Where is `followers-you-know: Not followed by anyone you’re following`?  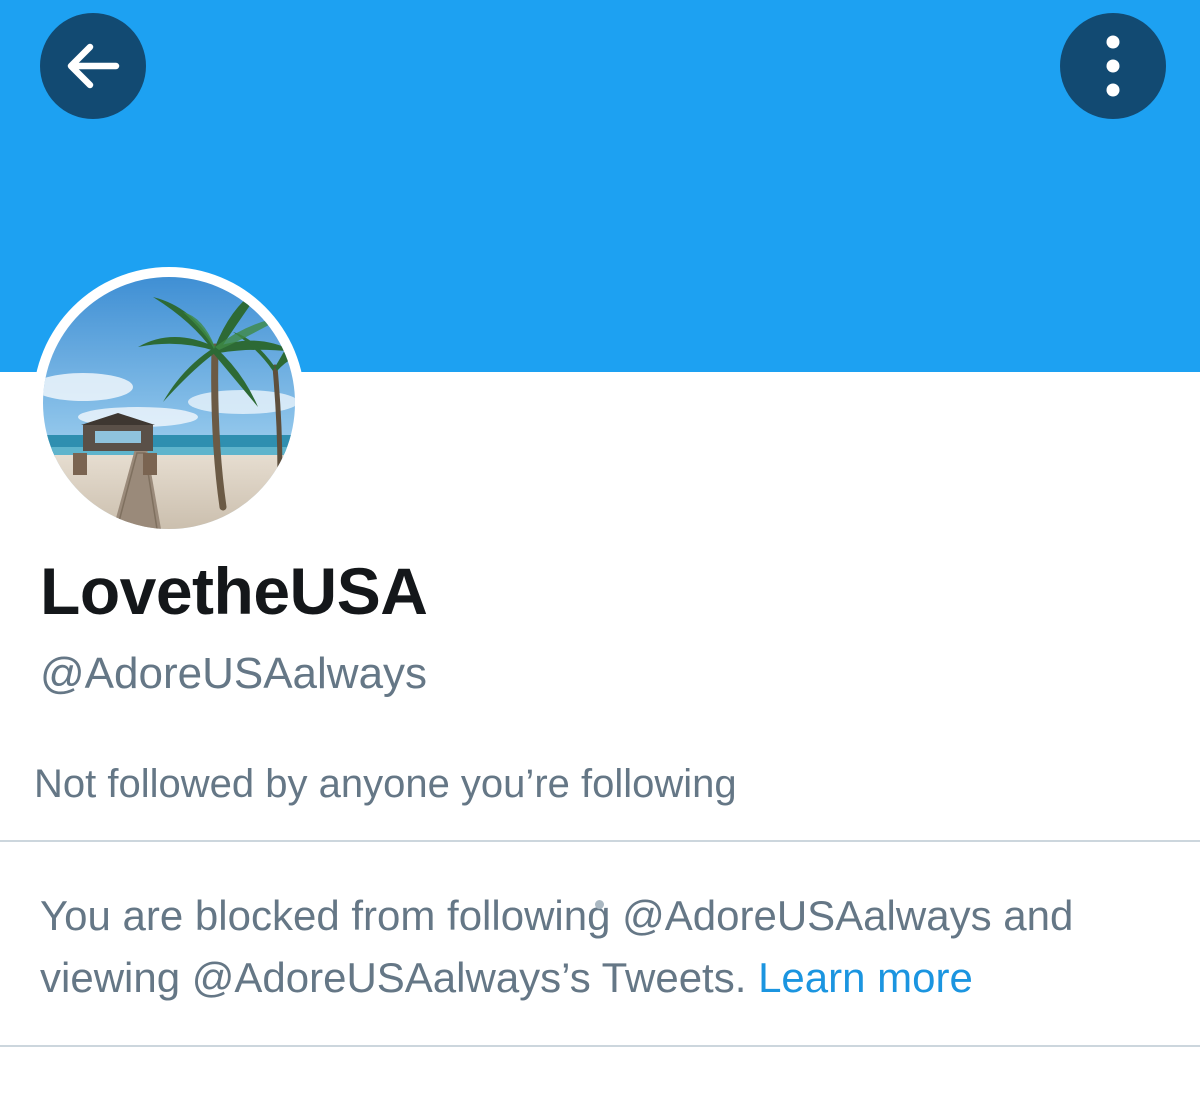 followers-you-know: Not followed by anyone you’re following is located at coordinates (385, 784).